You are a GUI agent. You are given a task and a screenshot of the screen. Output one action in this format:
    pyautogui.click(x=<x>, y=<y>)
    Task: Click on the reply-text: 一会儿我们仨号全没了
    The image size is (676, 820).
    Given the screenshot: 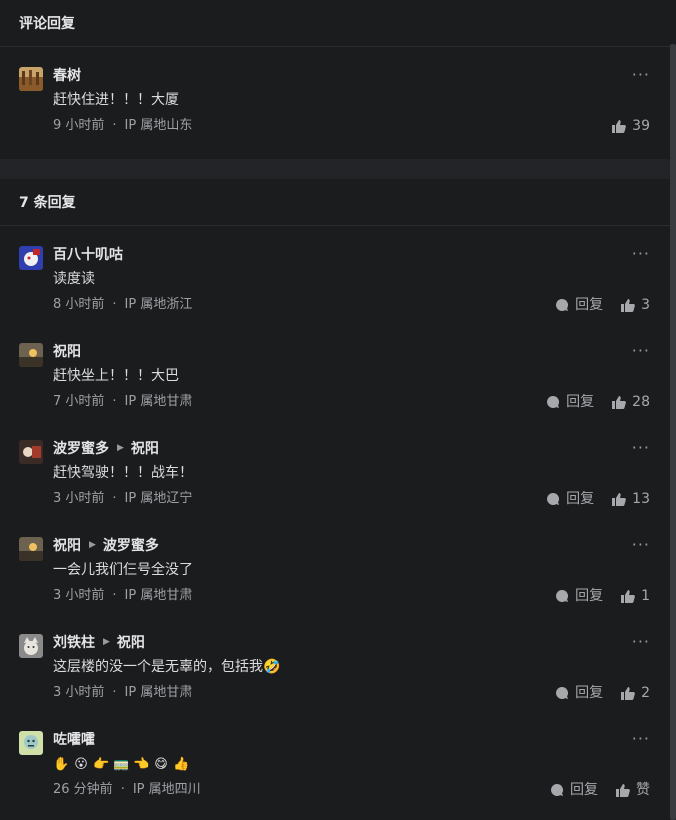 What is the action you would take?
    pyautogui.click(x=123, y=570)
    